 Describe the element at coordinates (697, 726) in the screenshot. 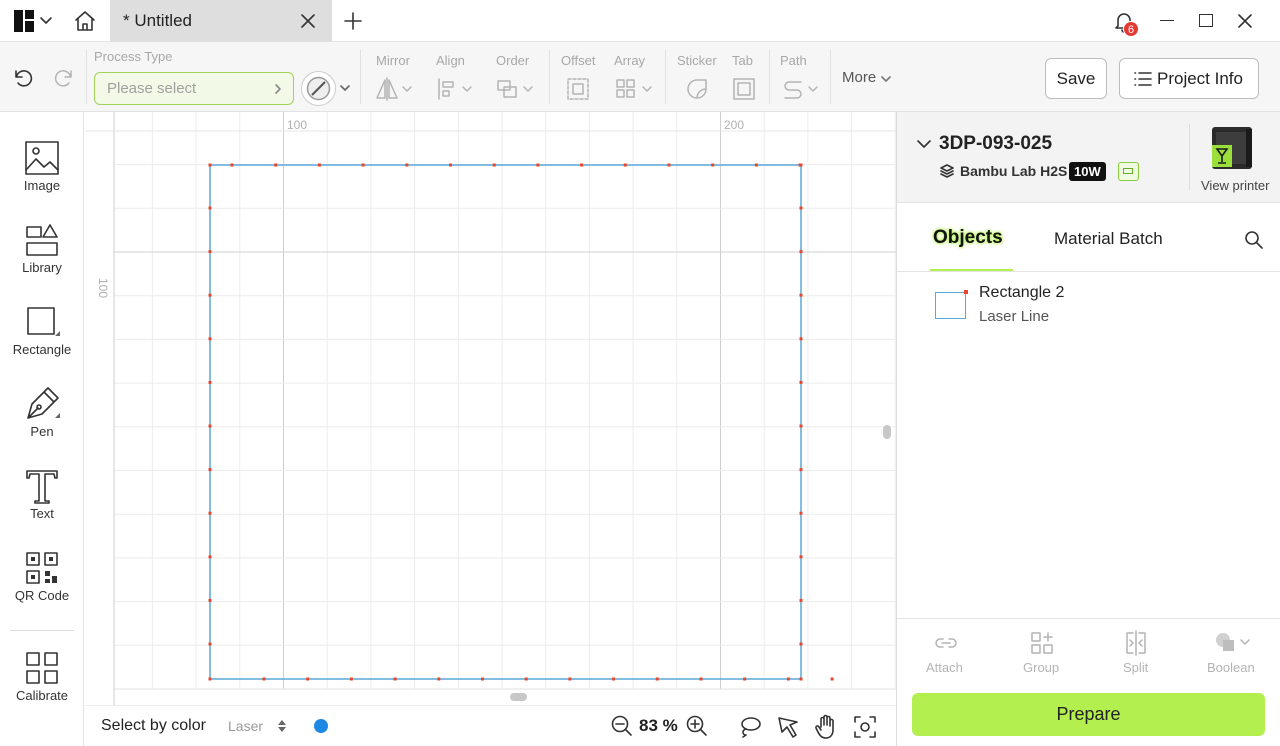

I see `zoom-in-icon` at that location.